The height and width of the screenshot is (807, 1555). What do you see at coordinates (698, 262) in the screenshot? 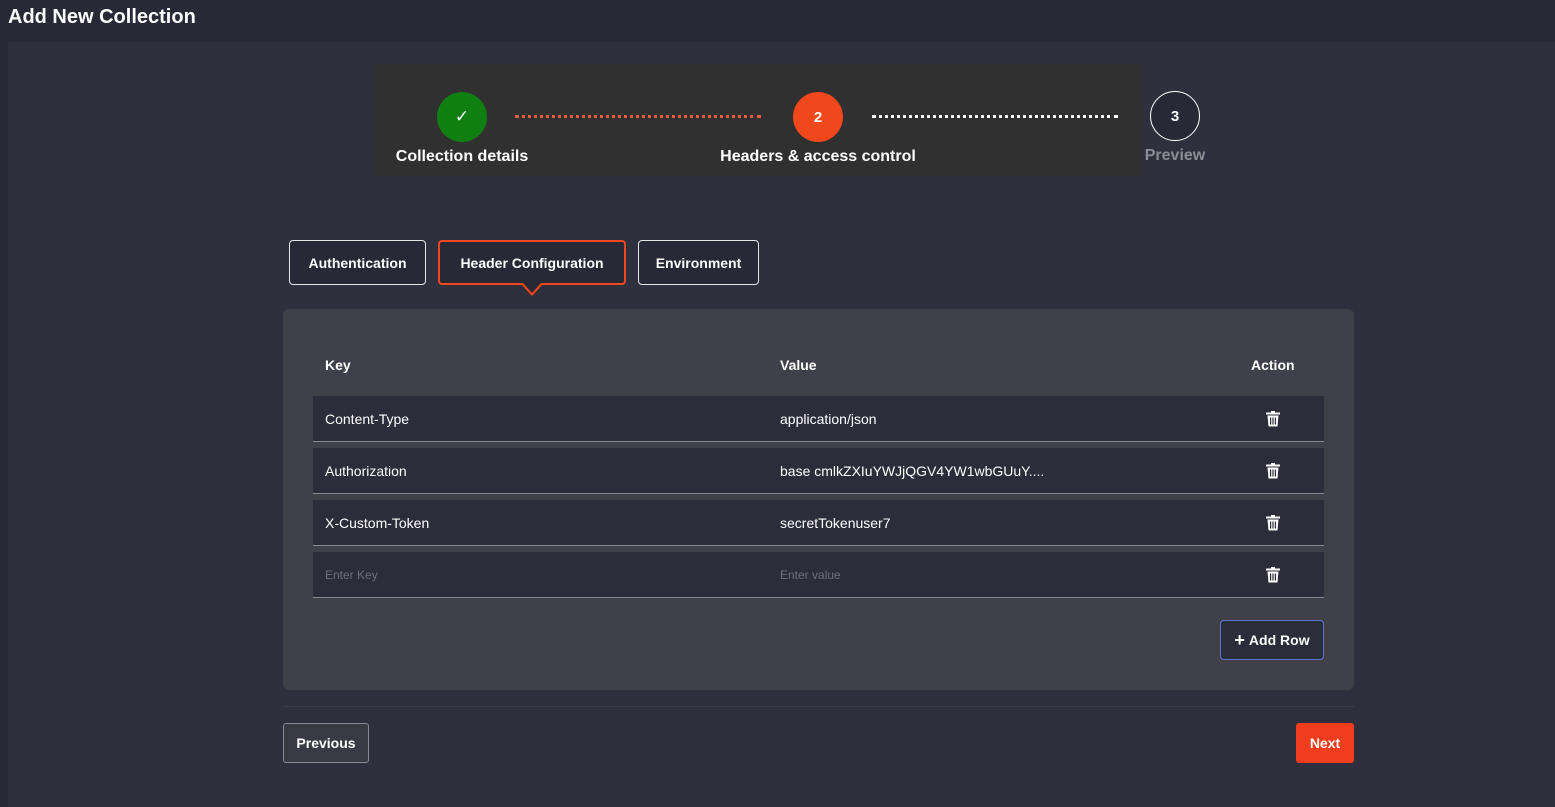
I see `tab-environment: Environment` at bounding box center [698, 262].